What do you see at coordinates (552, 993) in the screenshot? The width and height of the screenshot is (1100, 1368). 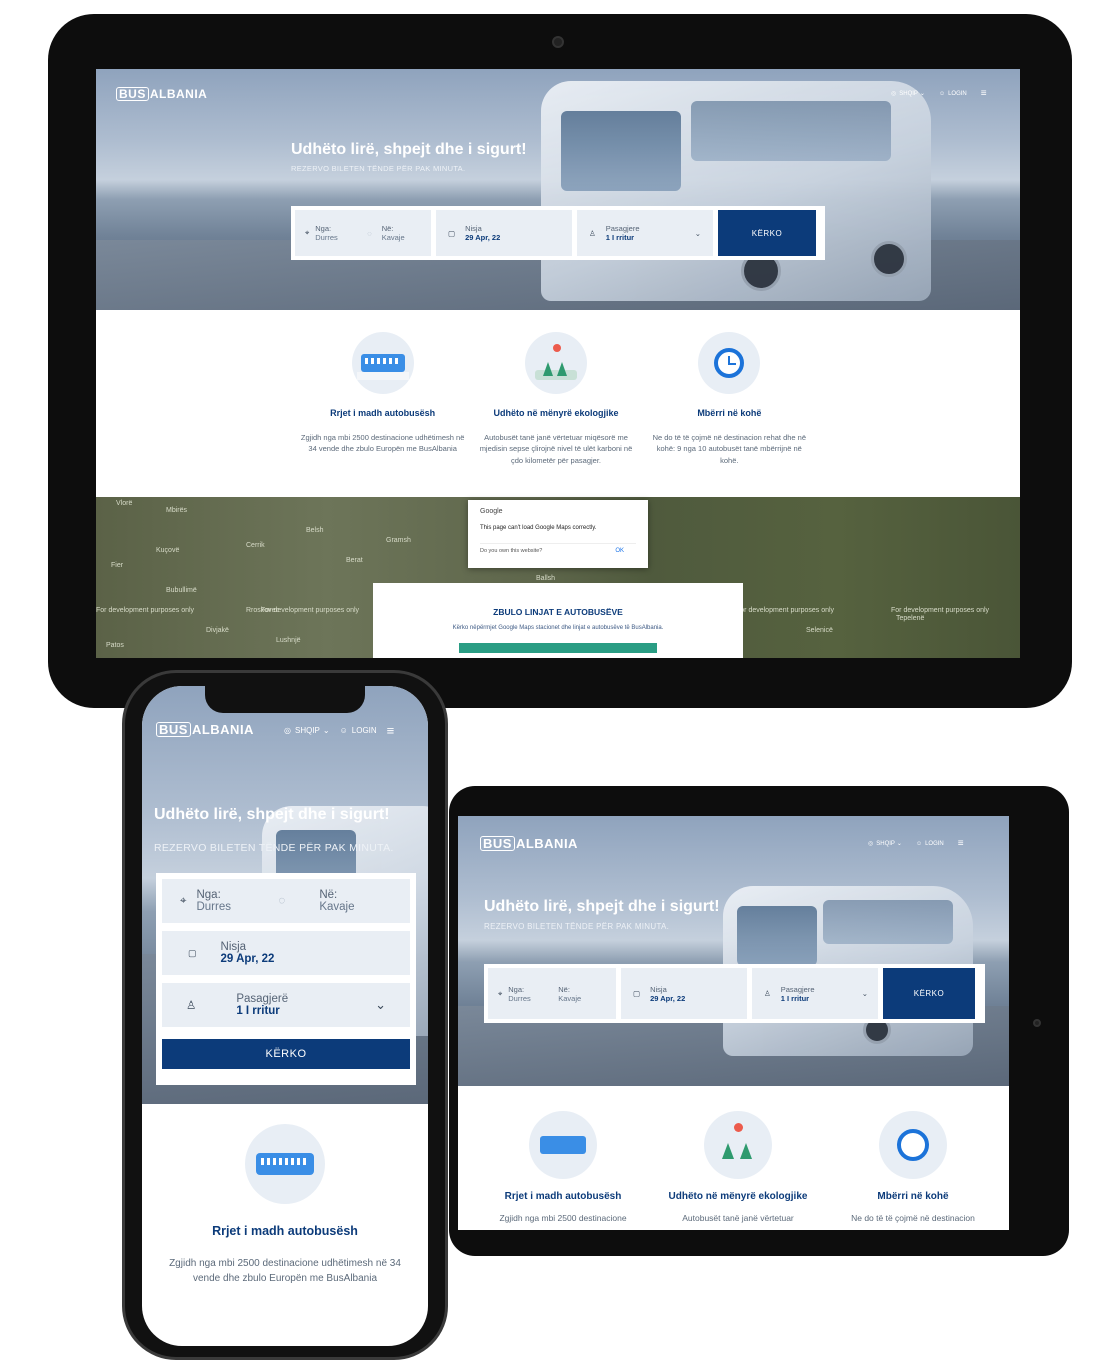 I see `route-field: ⌖ Nga: Durres Në: Kavaje` at bounding box center [552, 993].